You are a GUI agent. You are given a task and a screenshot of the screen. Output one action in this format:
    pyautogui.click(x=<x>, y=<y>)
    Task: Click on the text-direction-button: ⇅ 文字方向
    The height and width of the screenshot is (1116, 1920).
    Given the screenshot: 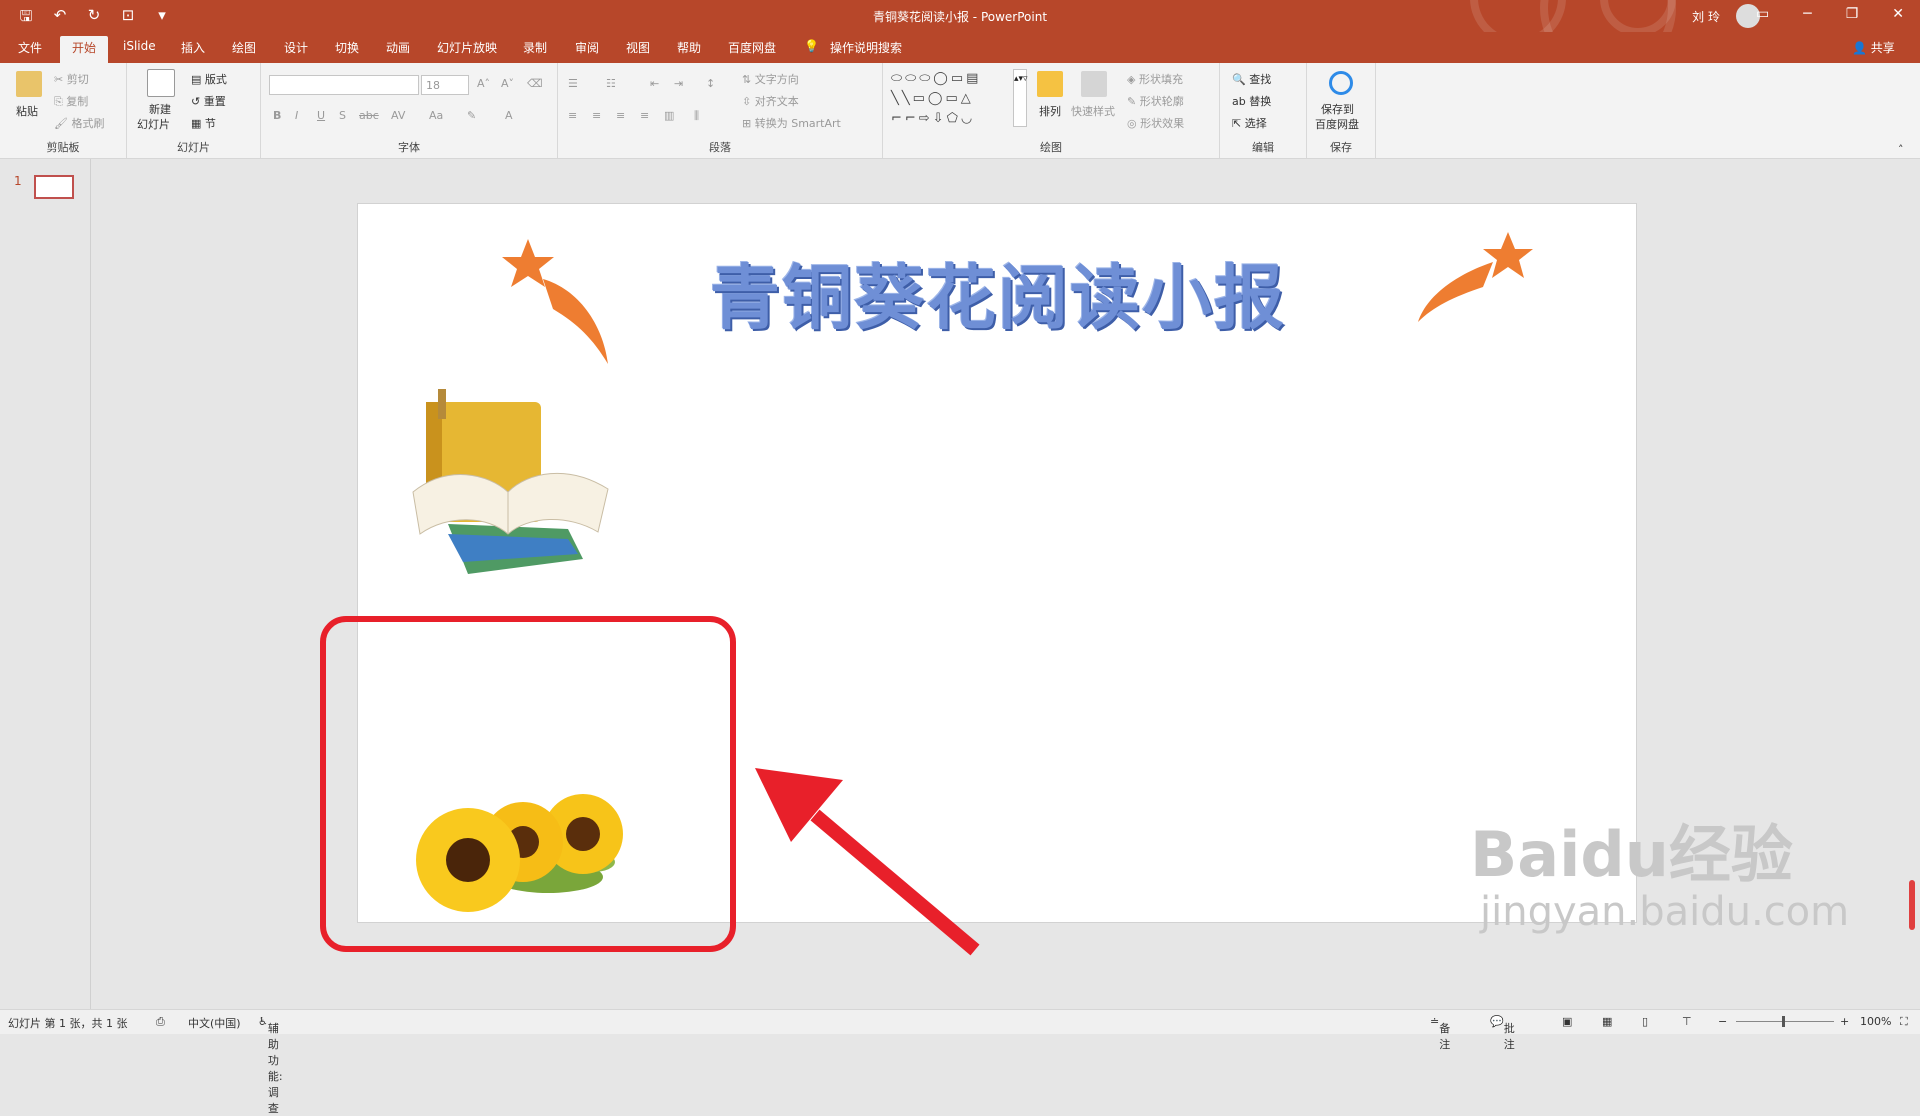 What is the action you would take?
    pyautogui.click(x=770, y=79)
    